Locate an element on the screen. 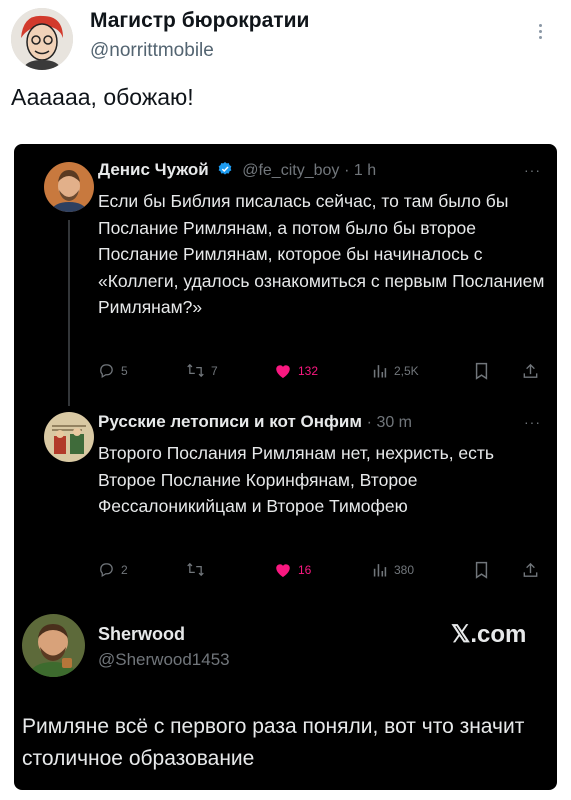 The image size is (571, 800). tweet-actions: 2 16 380 is located at coordinates (323, 571).